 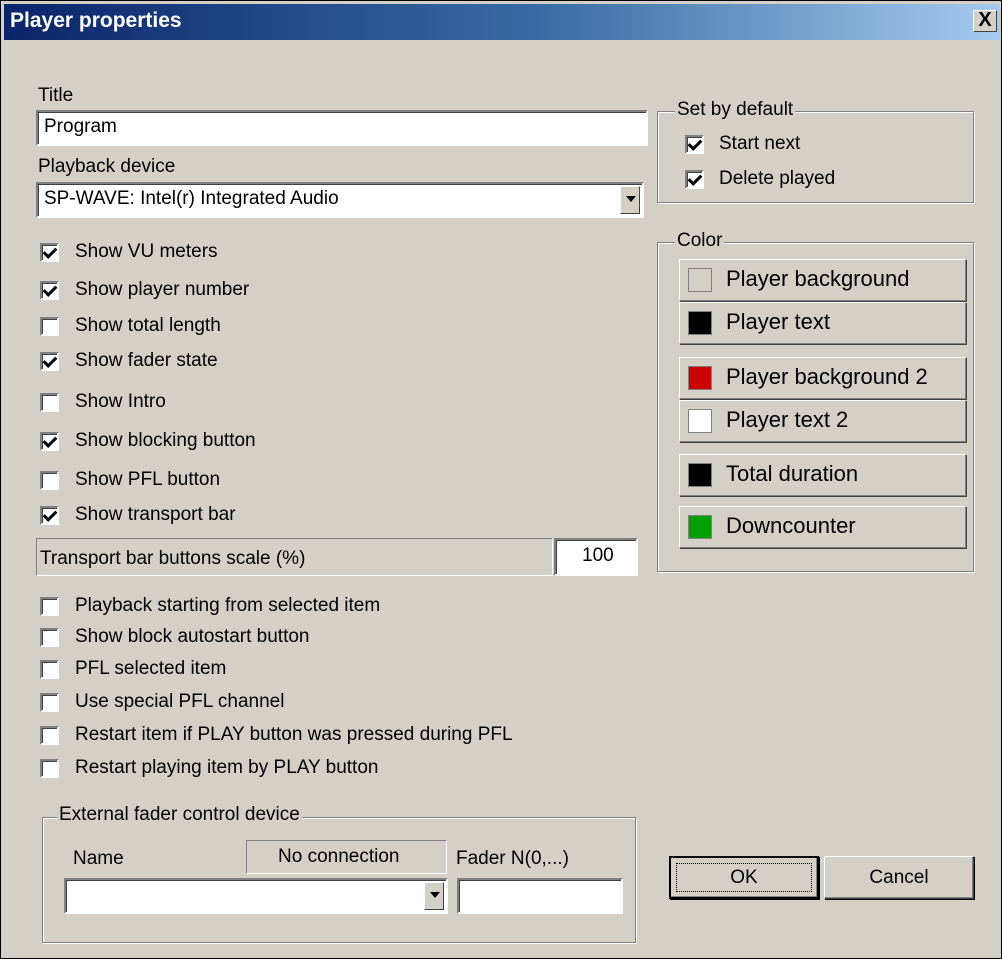 What do you see at coordinates (985, 21) in the screenshot?
I see `close-button: X` at bounding box center [985, 21].